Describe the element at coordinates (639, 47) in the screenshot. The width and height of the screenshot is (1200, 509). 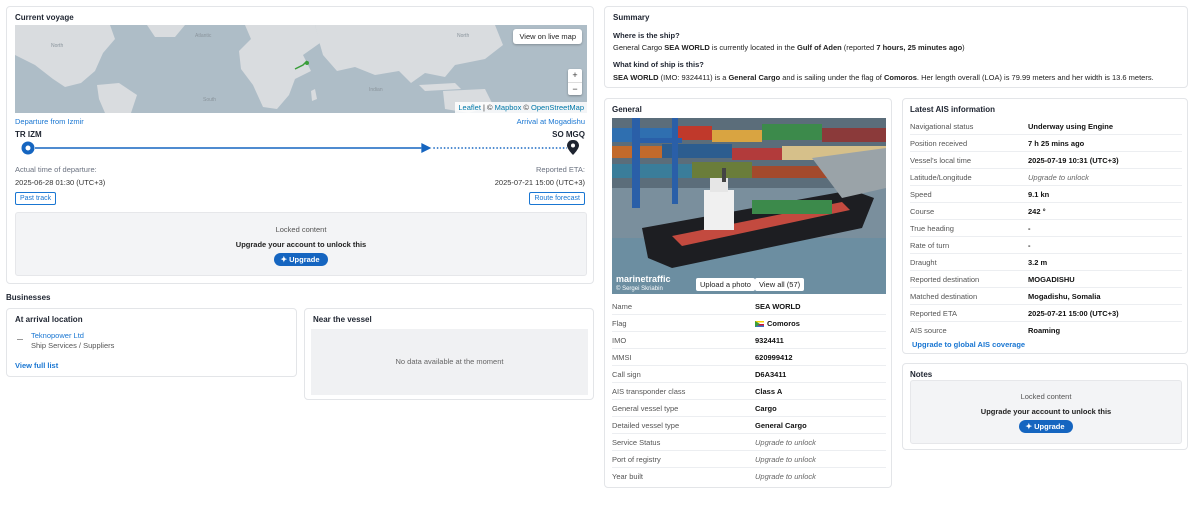
I see `a1-part: General Cargo` at that location.